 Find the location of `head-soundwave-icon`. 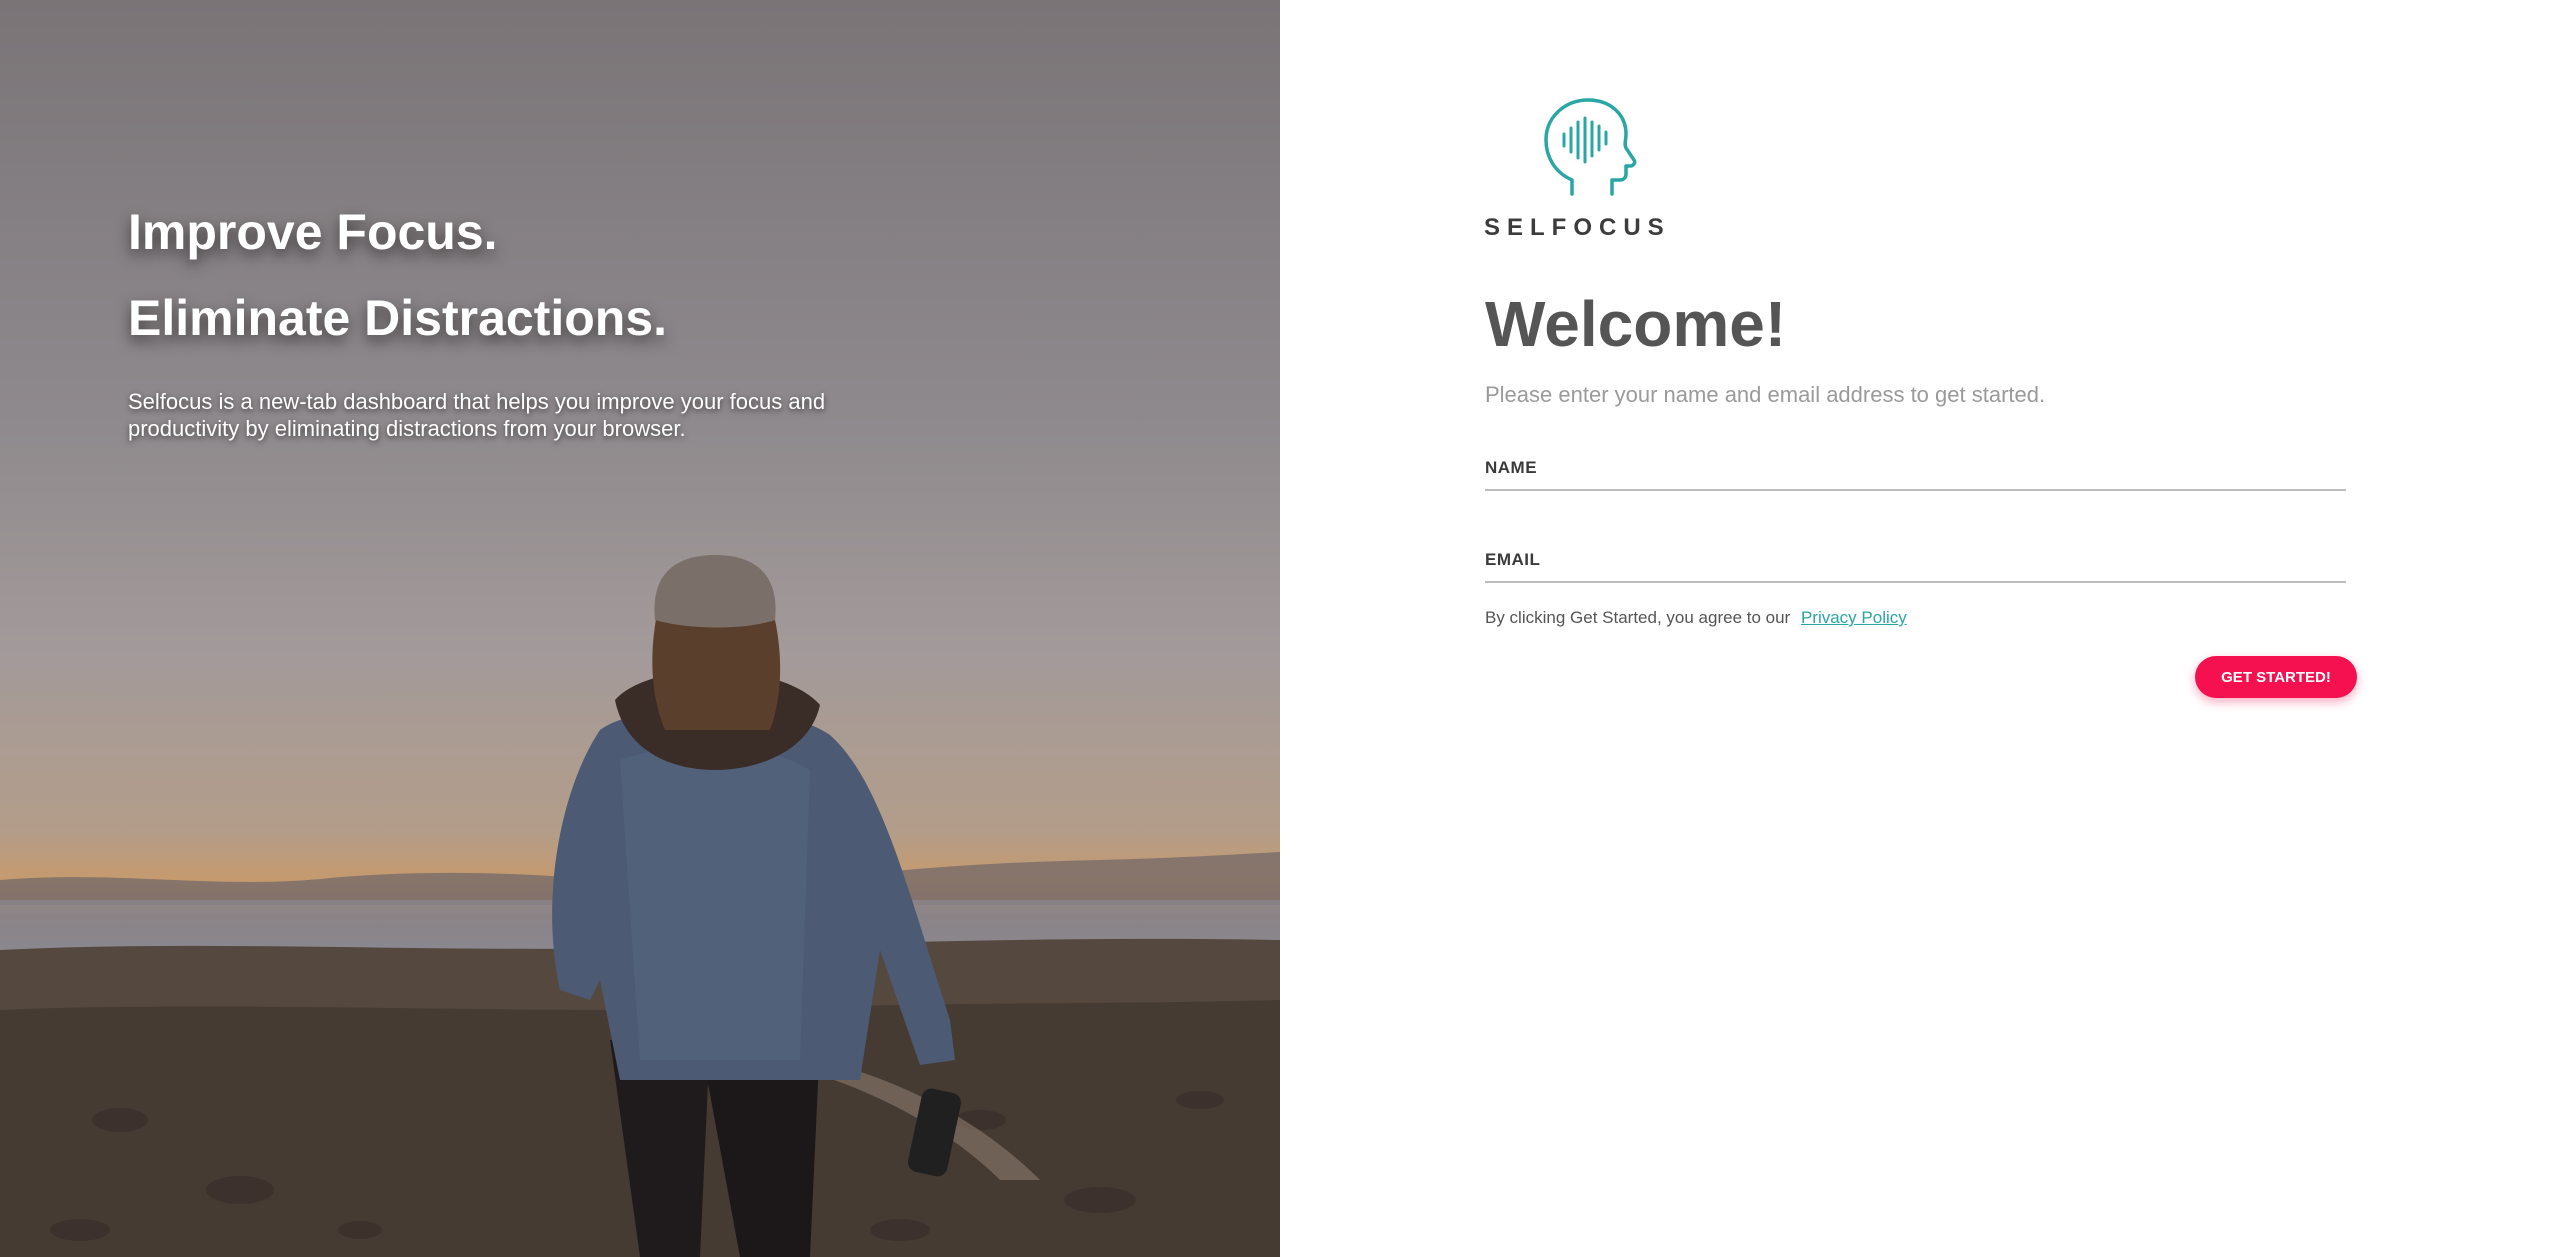

head-soundwave-icon is located at coordinates (1590, 147).